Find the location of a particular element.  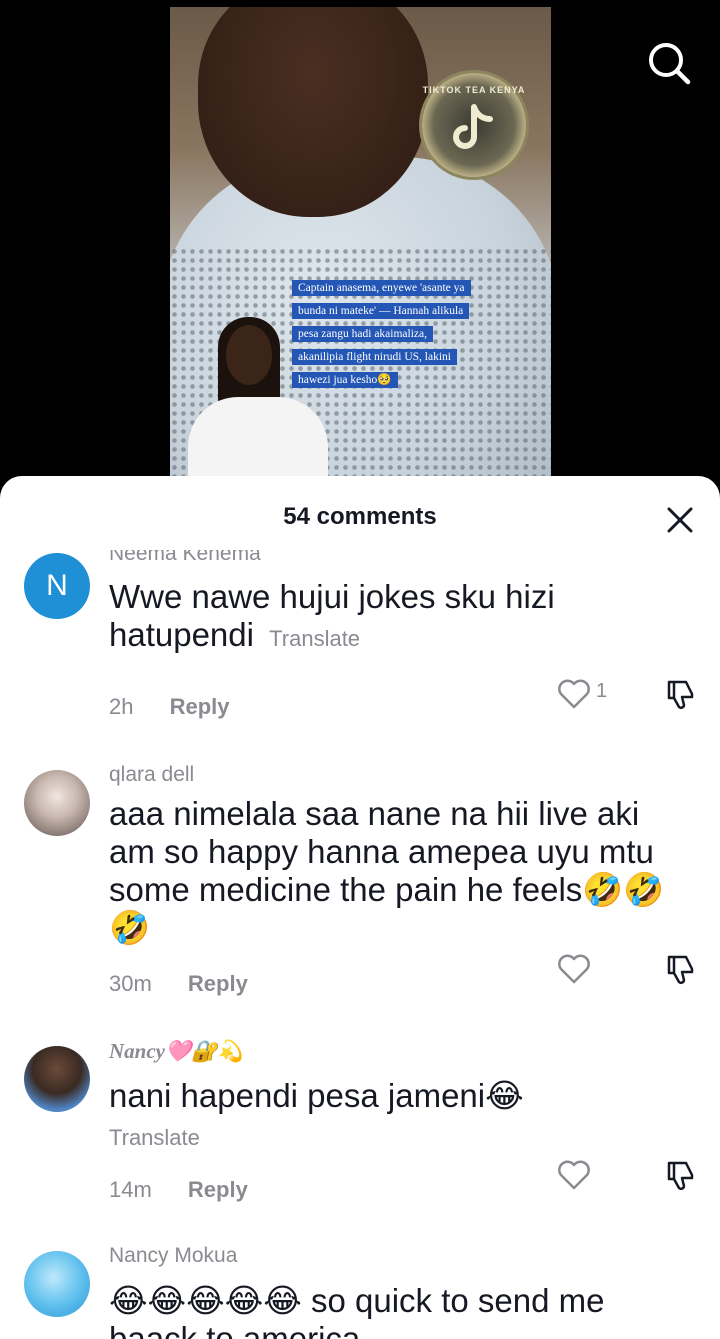

caption-line: pesa zangu hadi akaimaliza, is located at coordinates (362, 334).